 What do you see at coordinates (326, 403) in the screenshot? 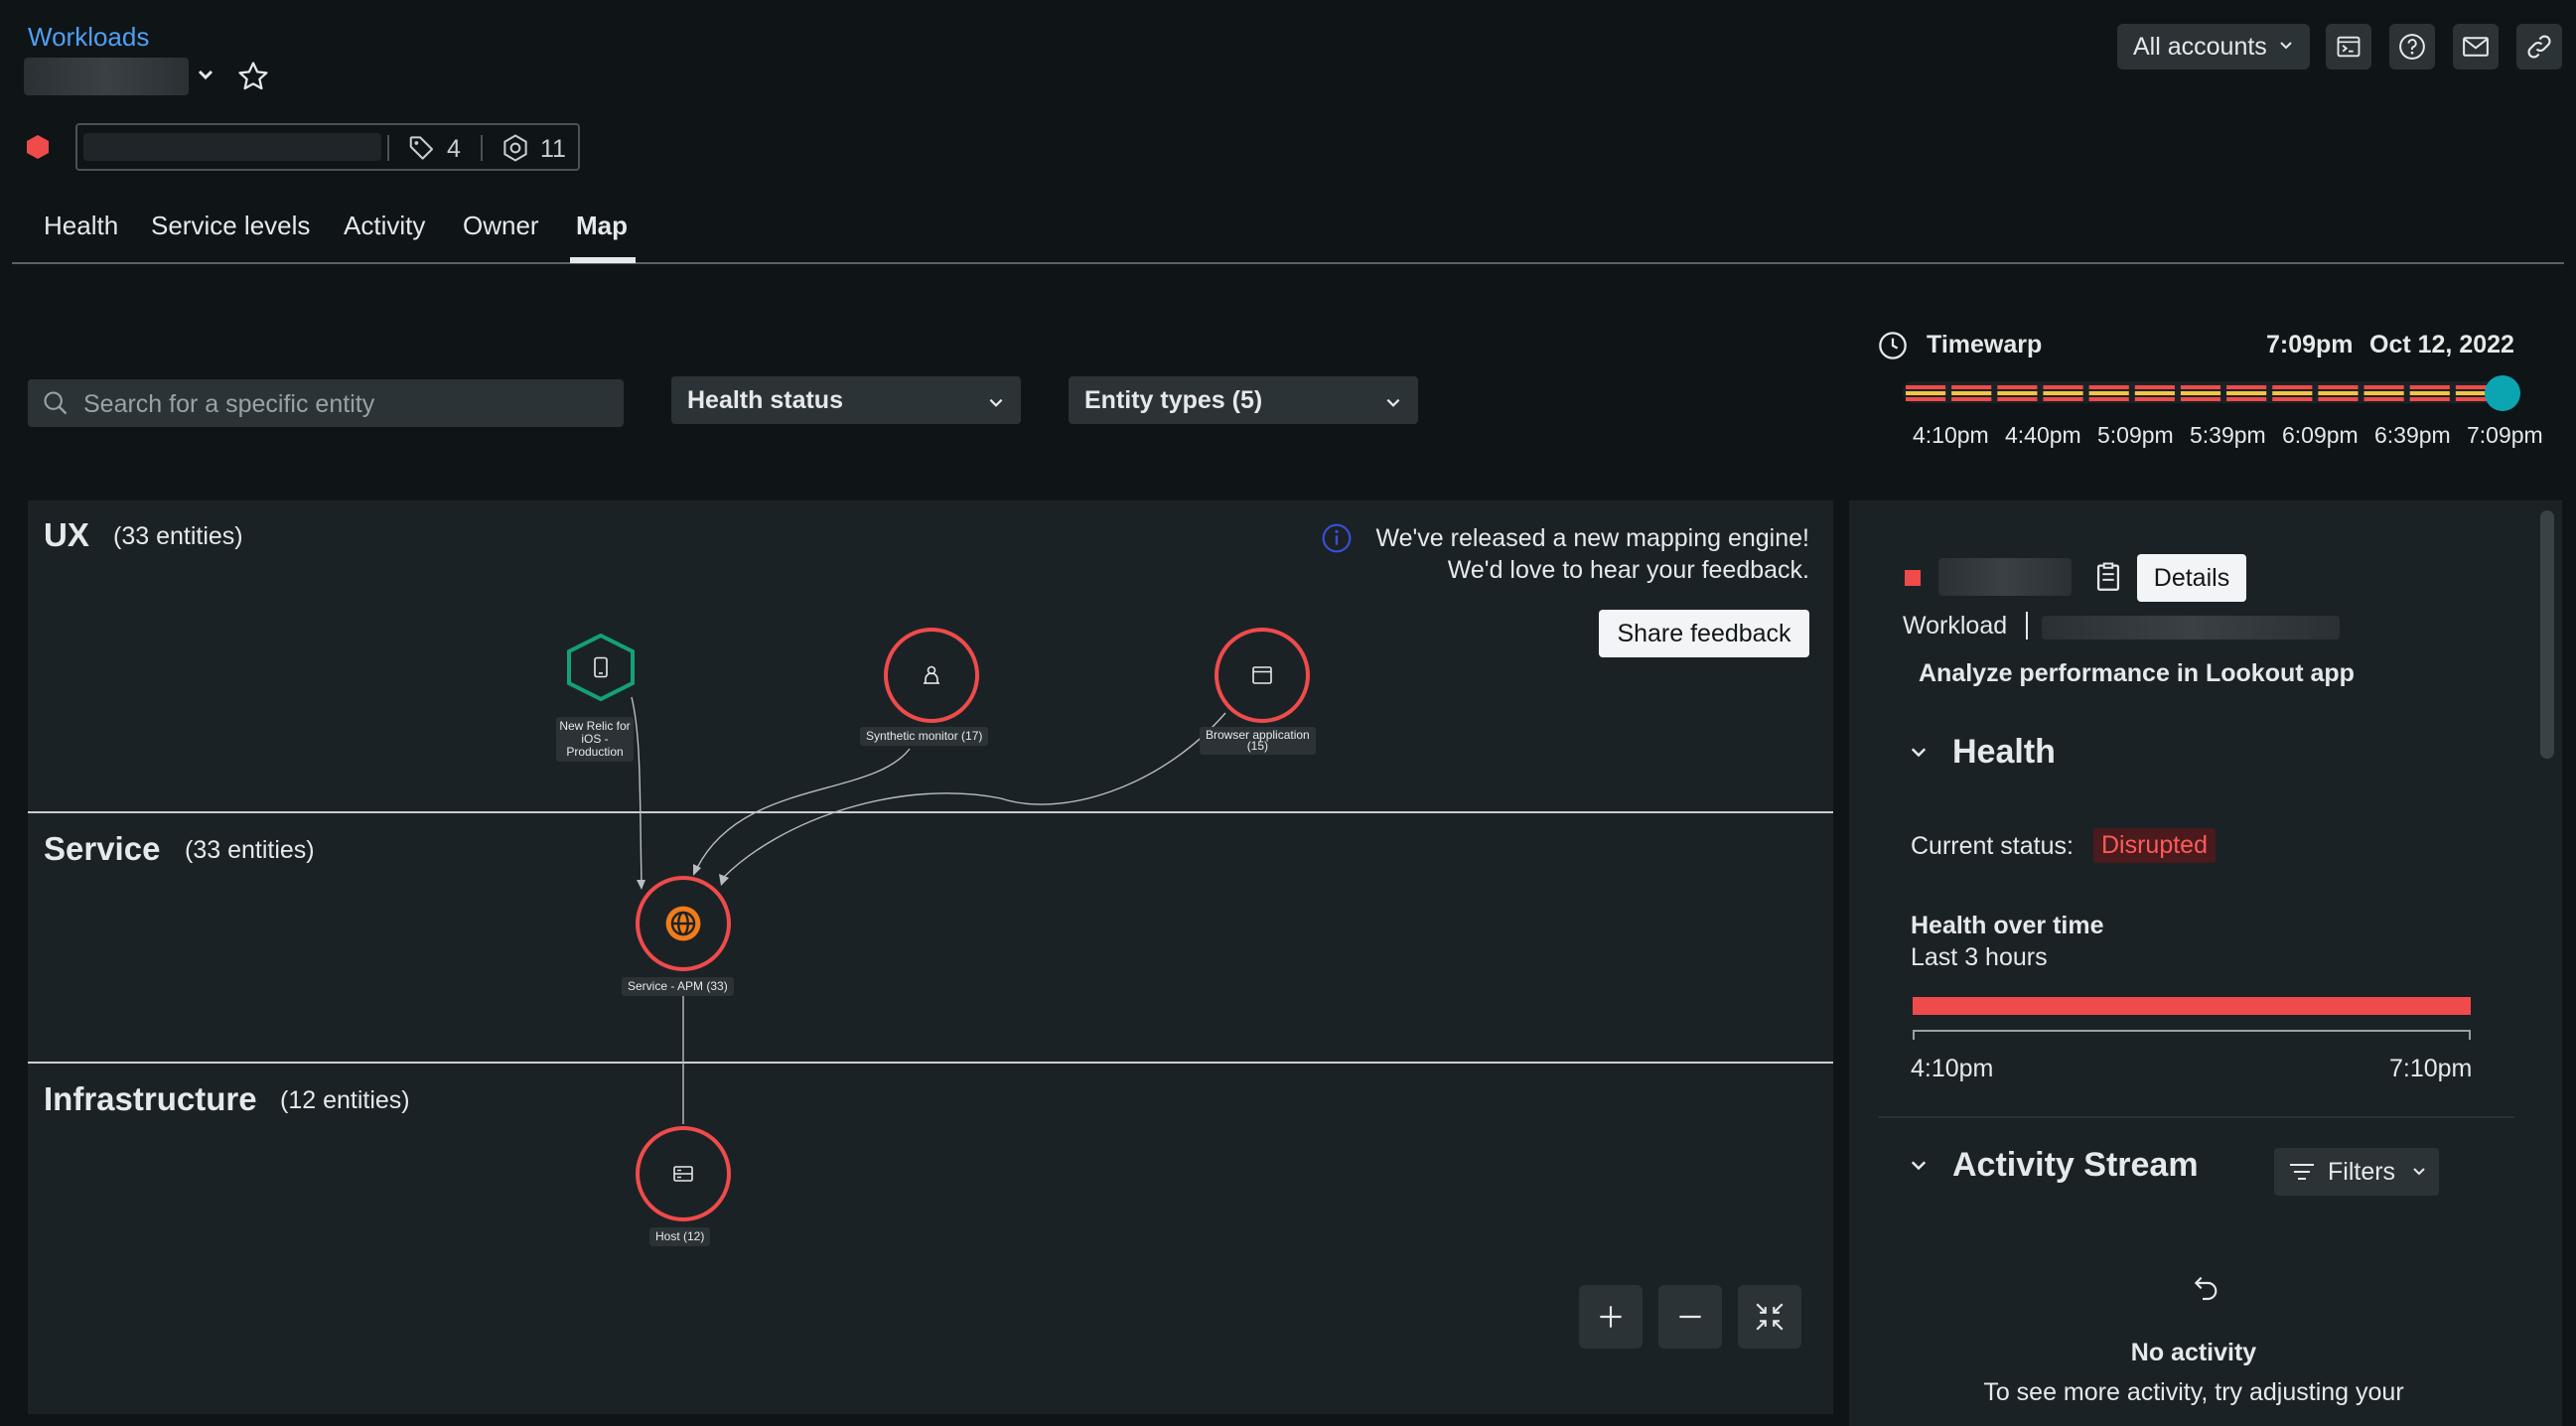
I see `search-input: Search for a specific entity` at bounding box center [326, 403].